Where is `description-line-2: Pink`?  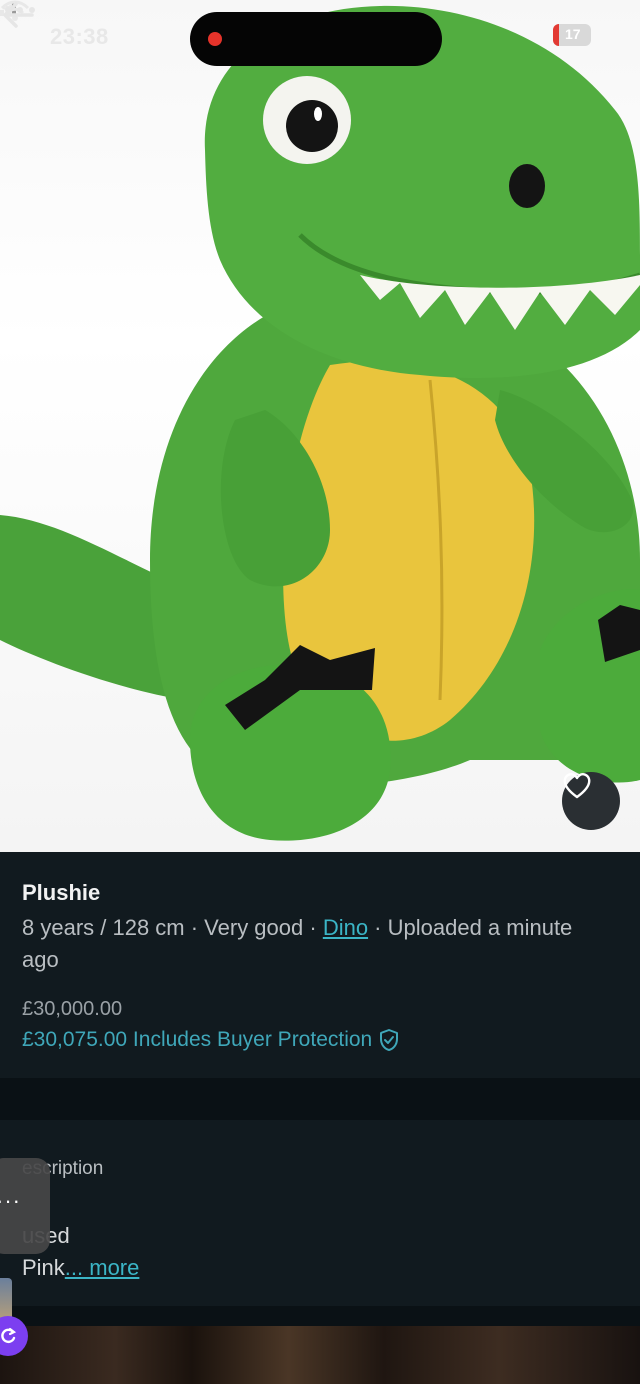 description-line-2: Pink is located at coordinates (43, 1267).